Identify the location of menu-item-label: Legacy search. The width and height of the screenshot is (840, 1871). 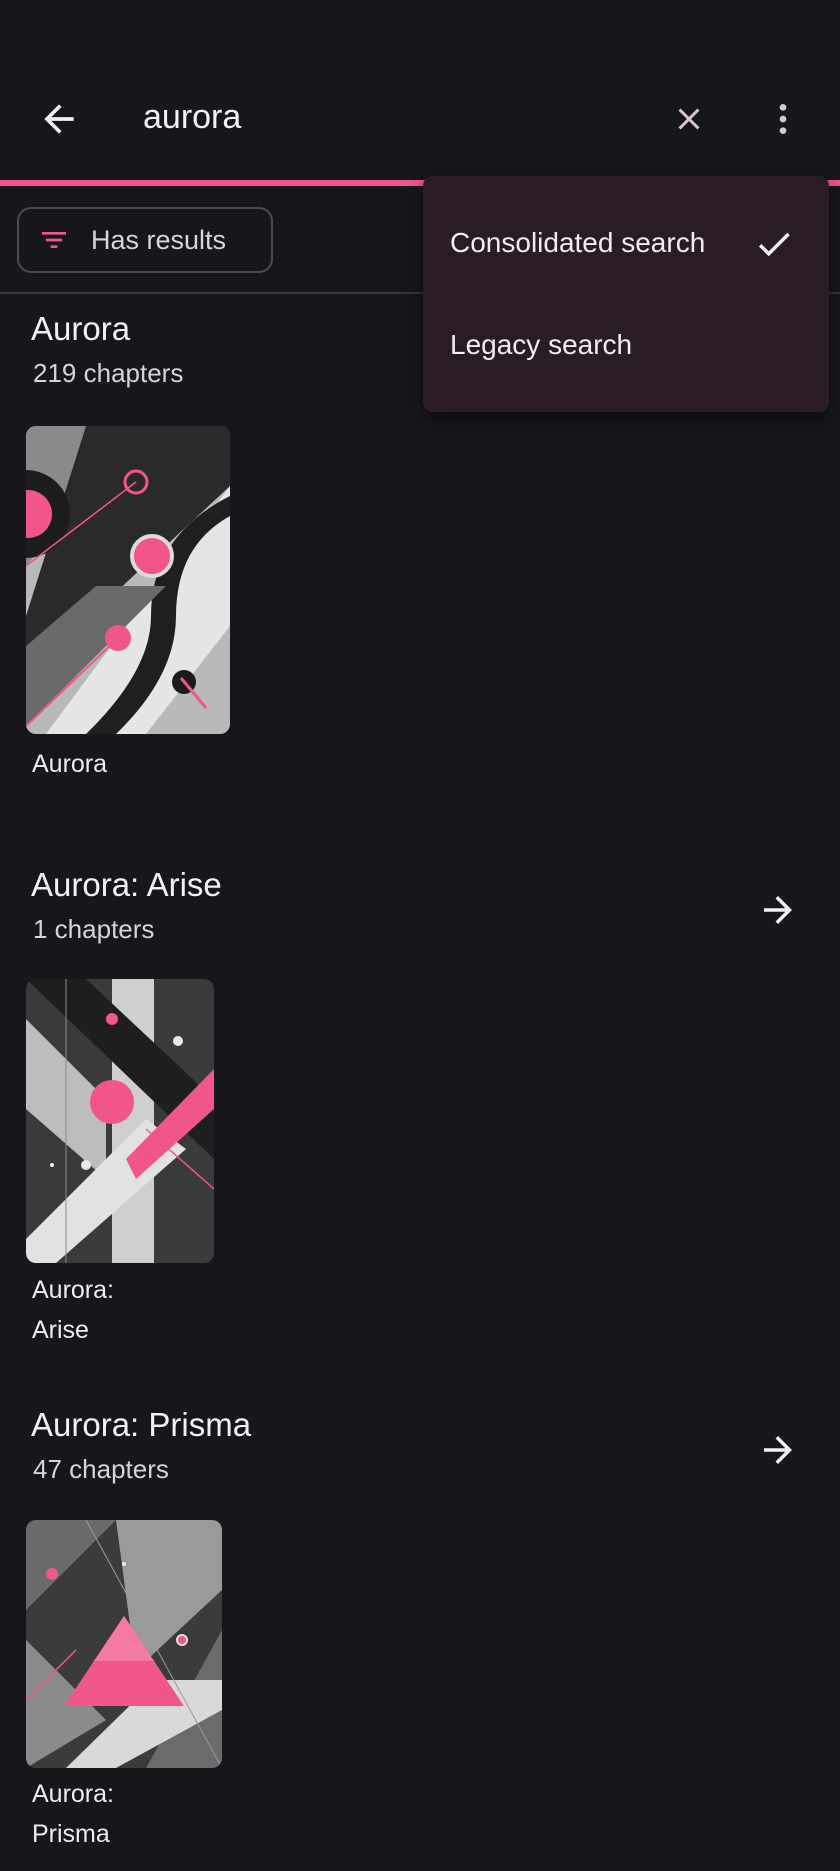
(541, 344).